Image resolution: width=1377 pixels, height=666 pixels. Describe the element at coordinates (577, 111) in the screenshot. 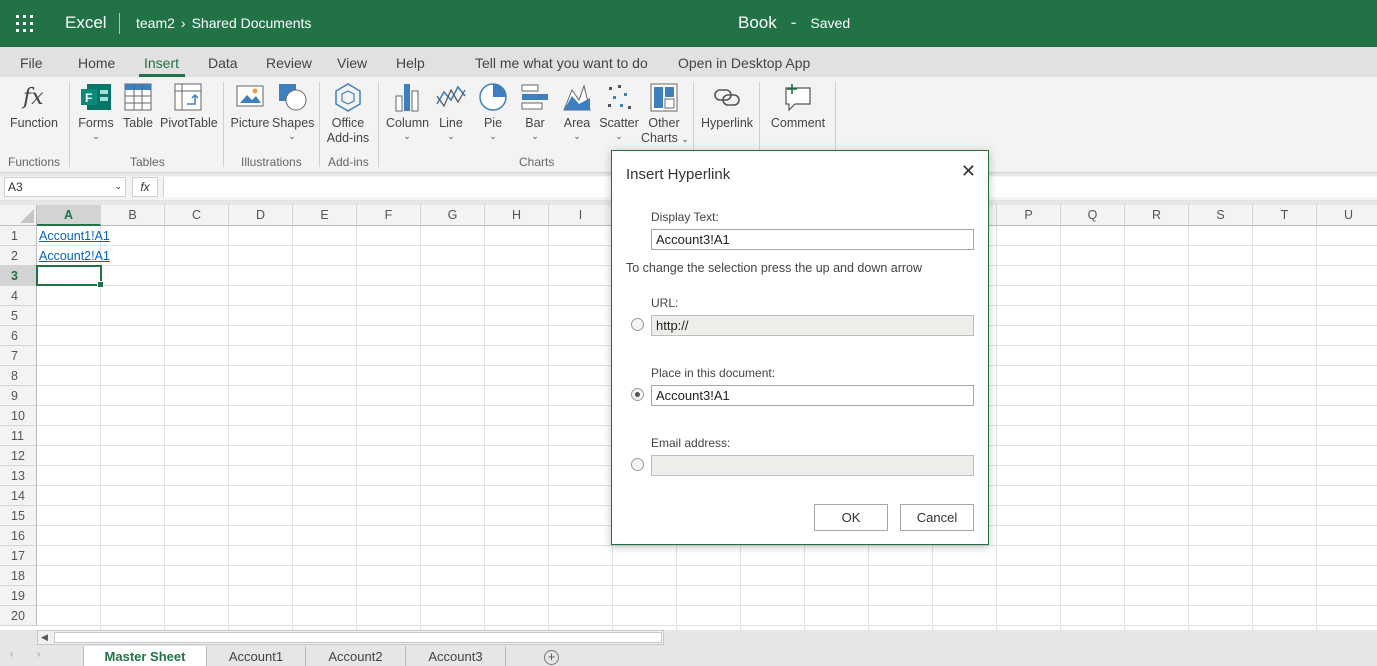

I see `area-chart-button: Area ⌄` at that location.